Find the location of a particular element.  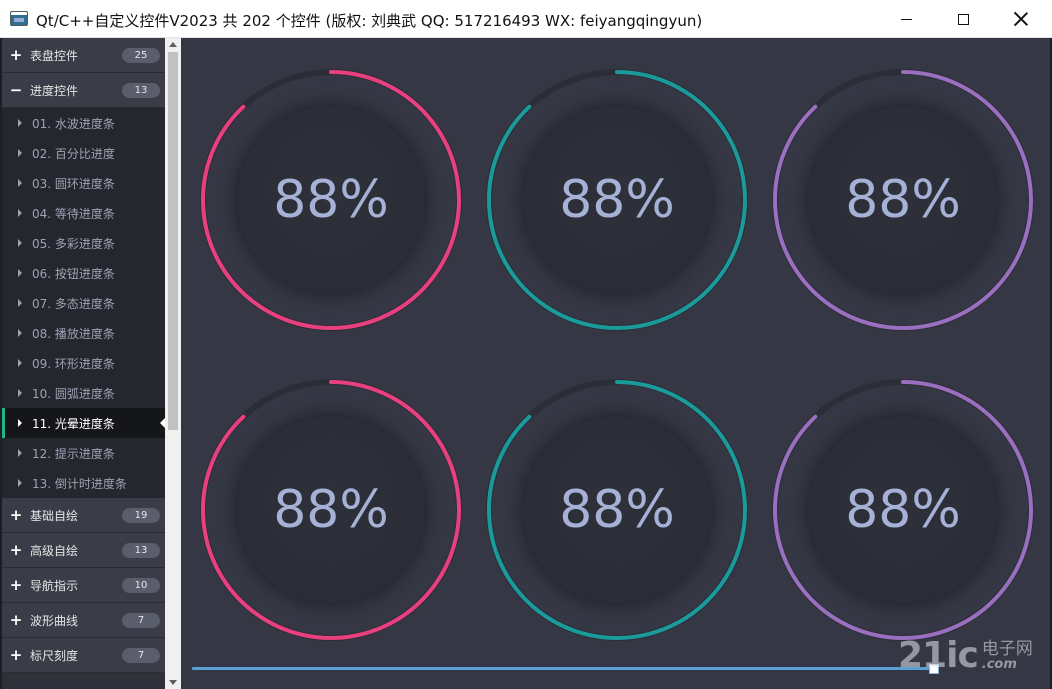

nav-item: 03. 圆环进度条 is located at coordinates (84, 183).